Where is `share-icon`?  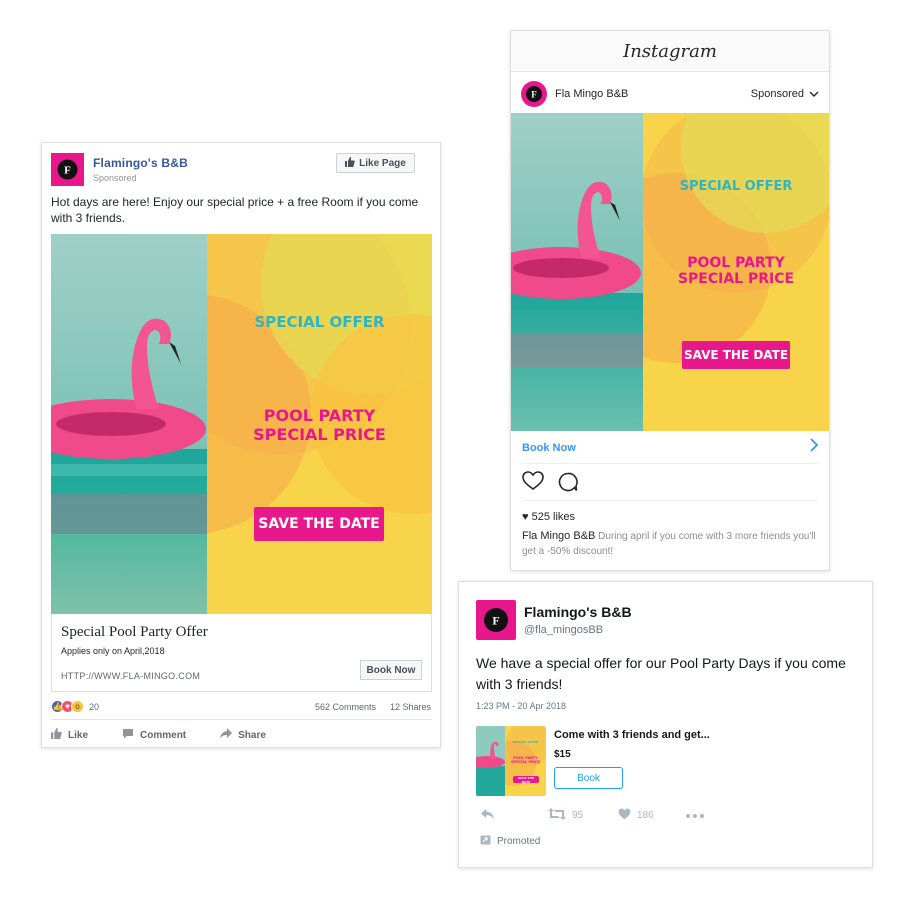
share-icon is located at coordinates (226, 735).